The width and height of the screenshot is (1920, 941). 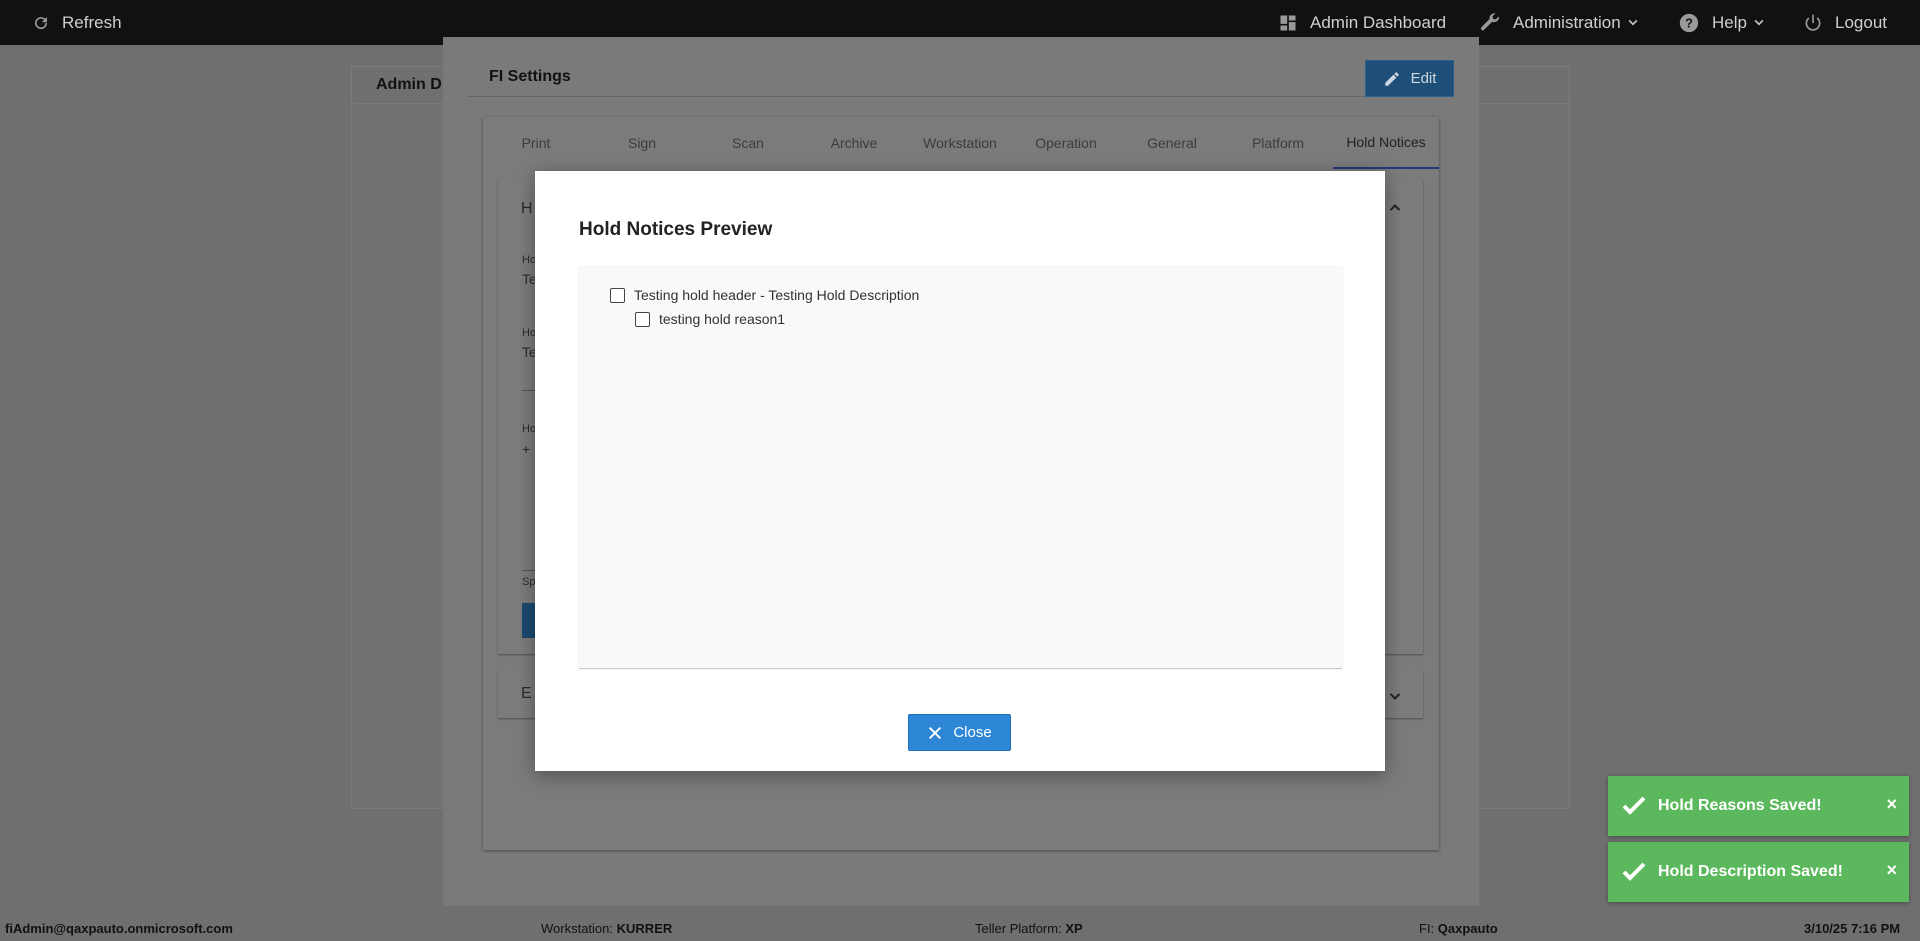 I want to click on footer-user: fiAdmin@qaxpauto.onmicrosoft.com, so click(x=119, y=928).